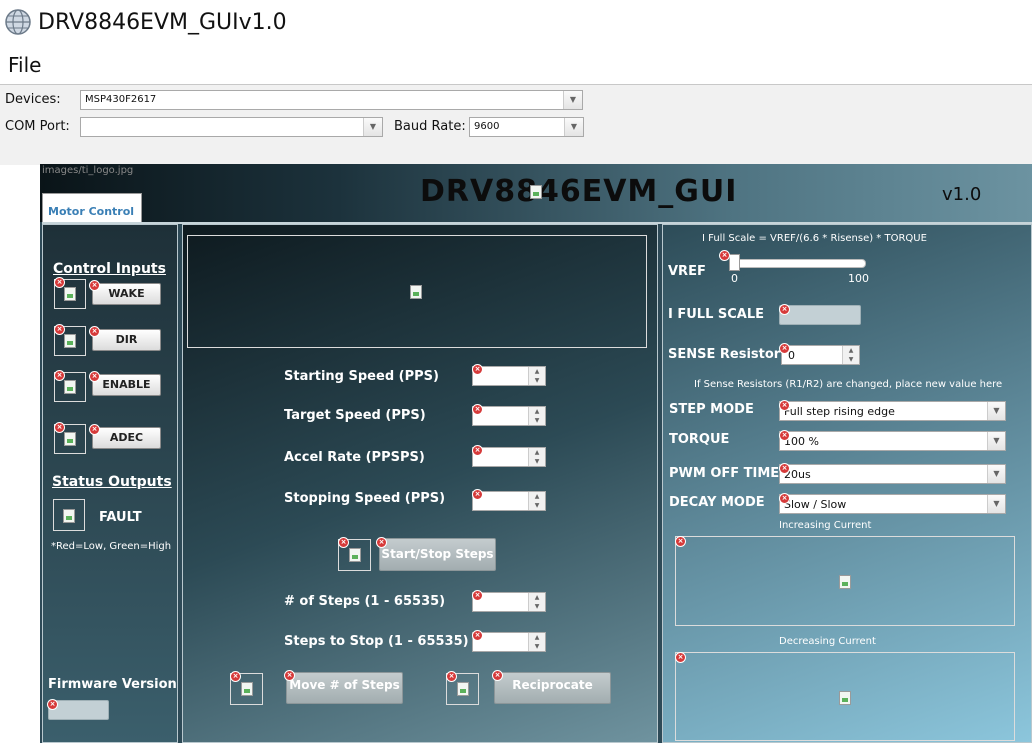 Image resolution: width=1032 pixels, height=743 pixels. I want to click on devices-value: MSP430F2617, so click(121, 99).